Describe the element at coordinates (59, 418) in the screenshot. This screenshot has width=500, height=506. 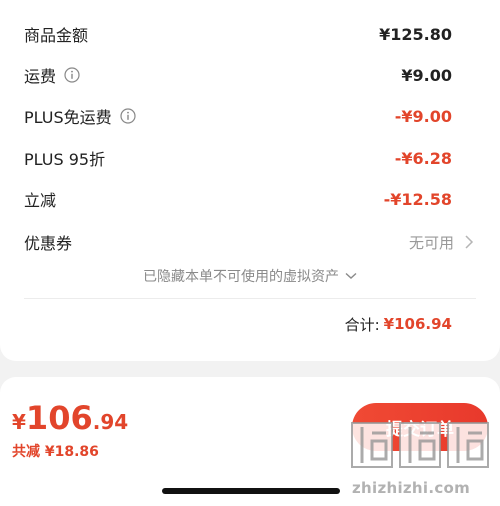
I see `pay-integer: 106` at that location.